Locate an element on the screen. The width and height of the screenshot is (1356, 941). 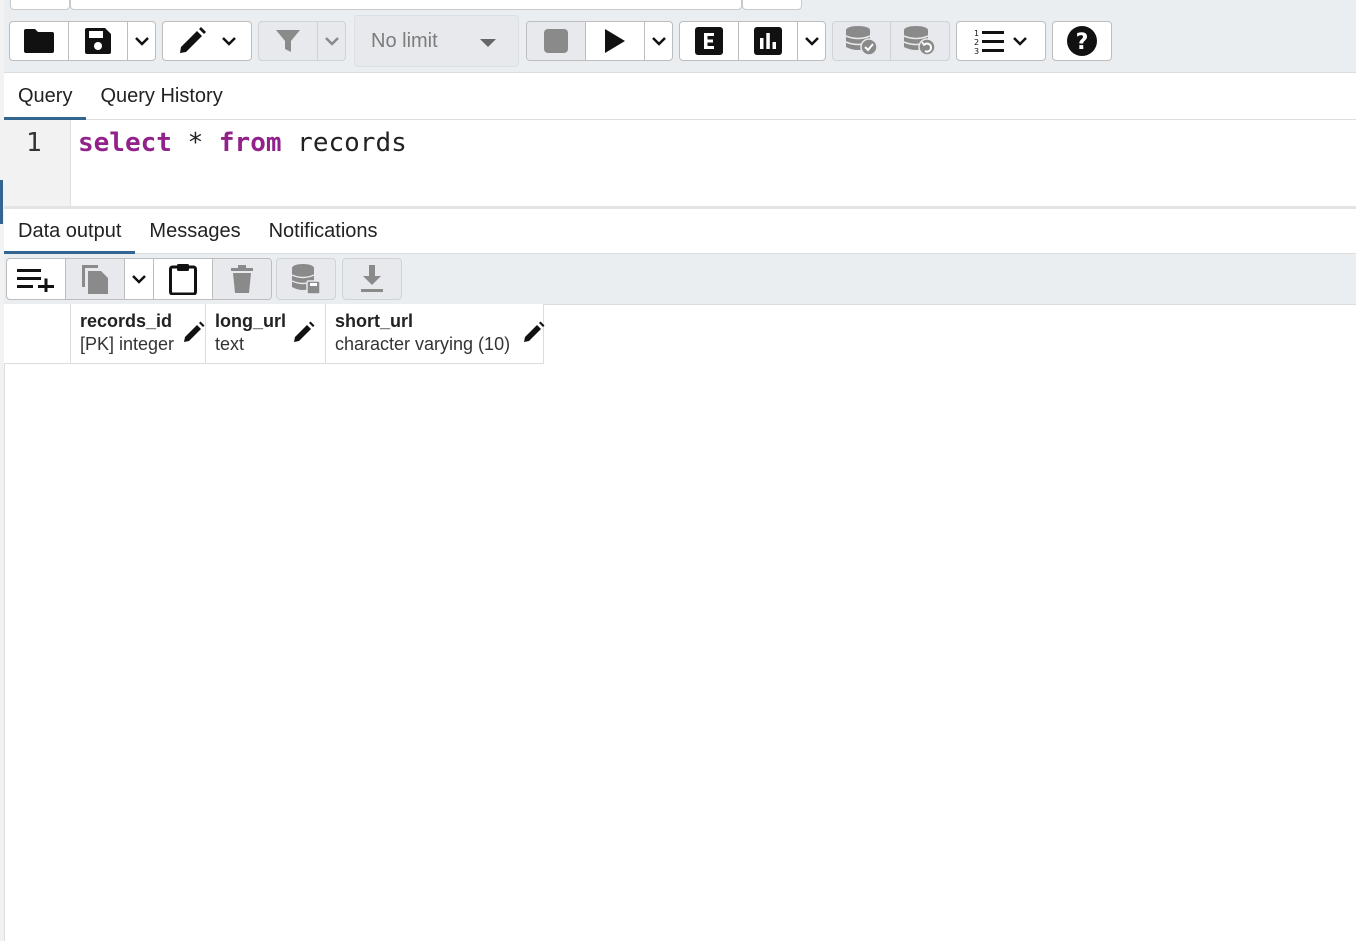
copy-button is located at coordinates (95, 279).